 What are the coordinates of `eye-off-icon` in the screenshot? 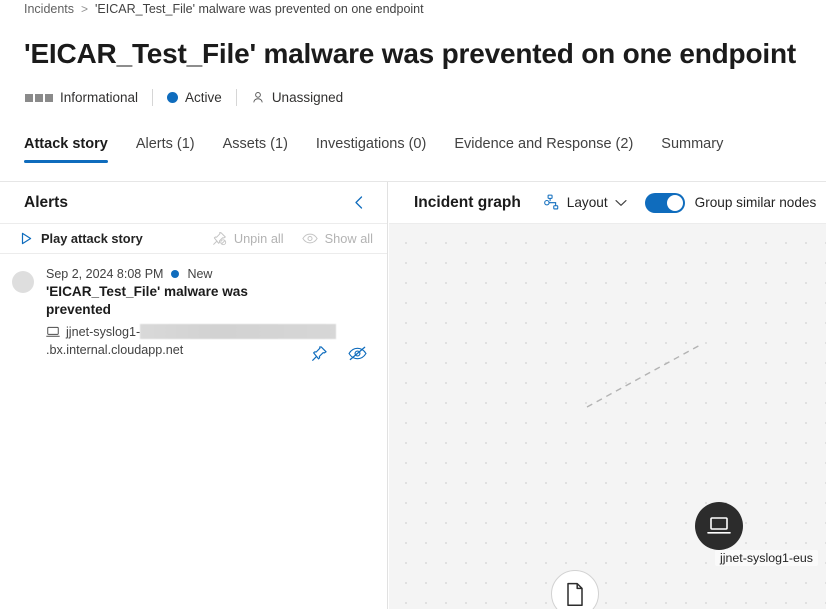 It's located at (357, 353).